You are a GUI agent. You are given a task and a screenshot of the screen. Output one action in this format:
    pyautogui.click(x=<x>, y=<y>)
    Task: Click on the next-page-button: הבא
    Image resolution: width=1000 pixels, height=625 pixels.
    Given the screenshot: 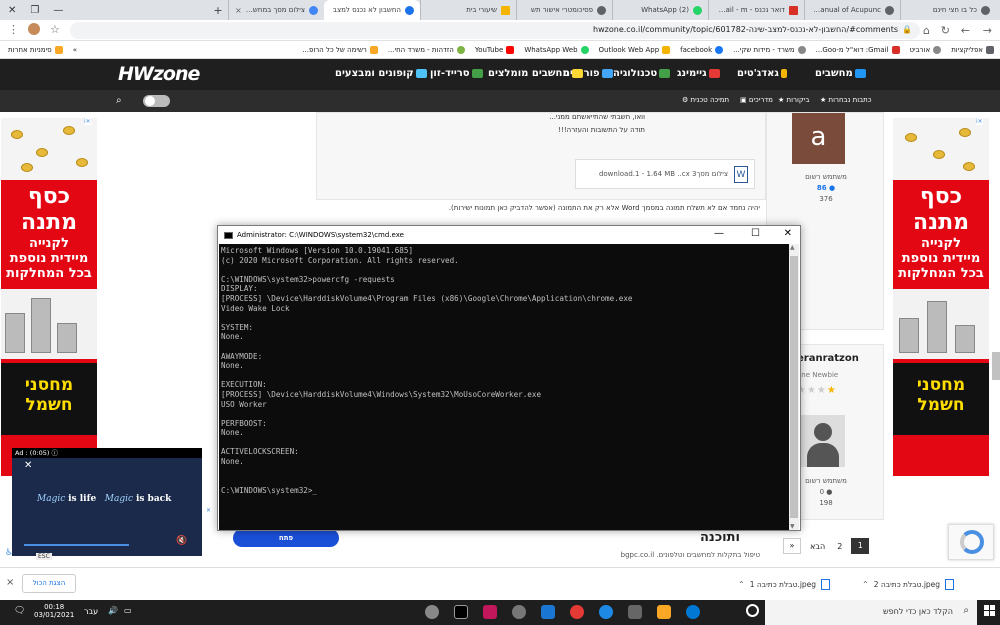 What is the action you would take?
    pyautogui.click(x=817, y=546)
    